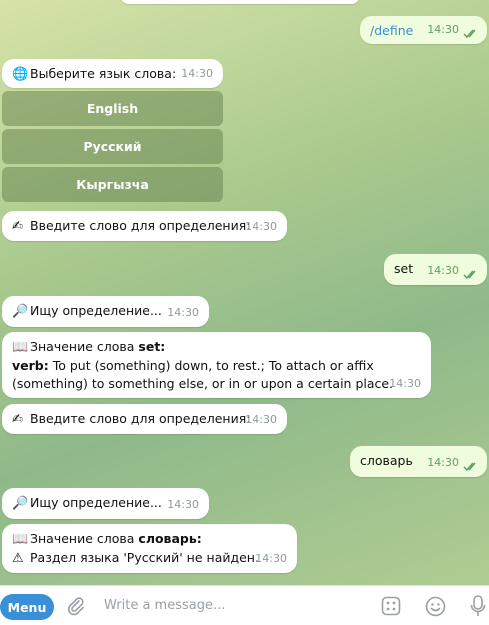  I want to click on message-incoming: 🌐 Выберите язык слова: 14:30, so click(112, 73).